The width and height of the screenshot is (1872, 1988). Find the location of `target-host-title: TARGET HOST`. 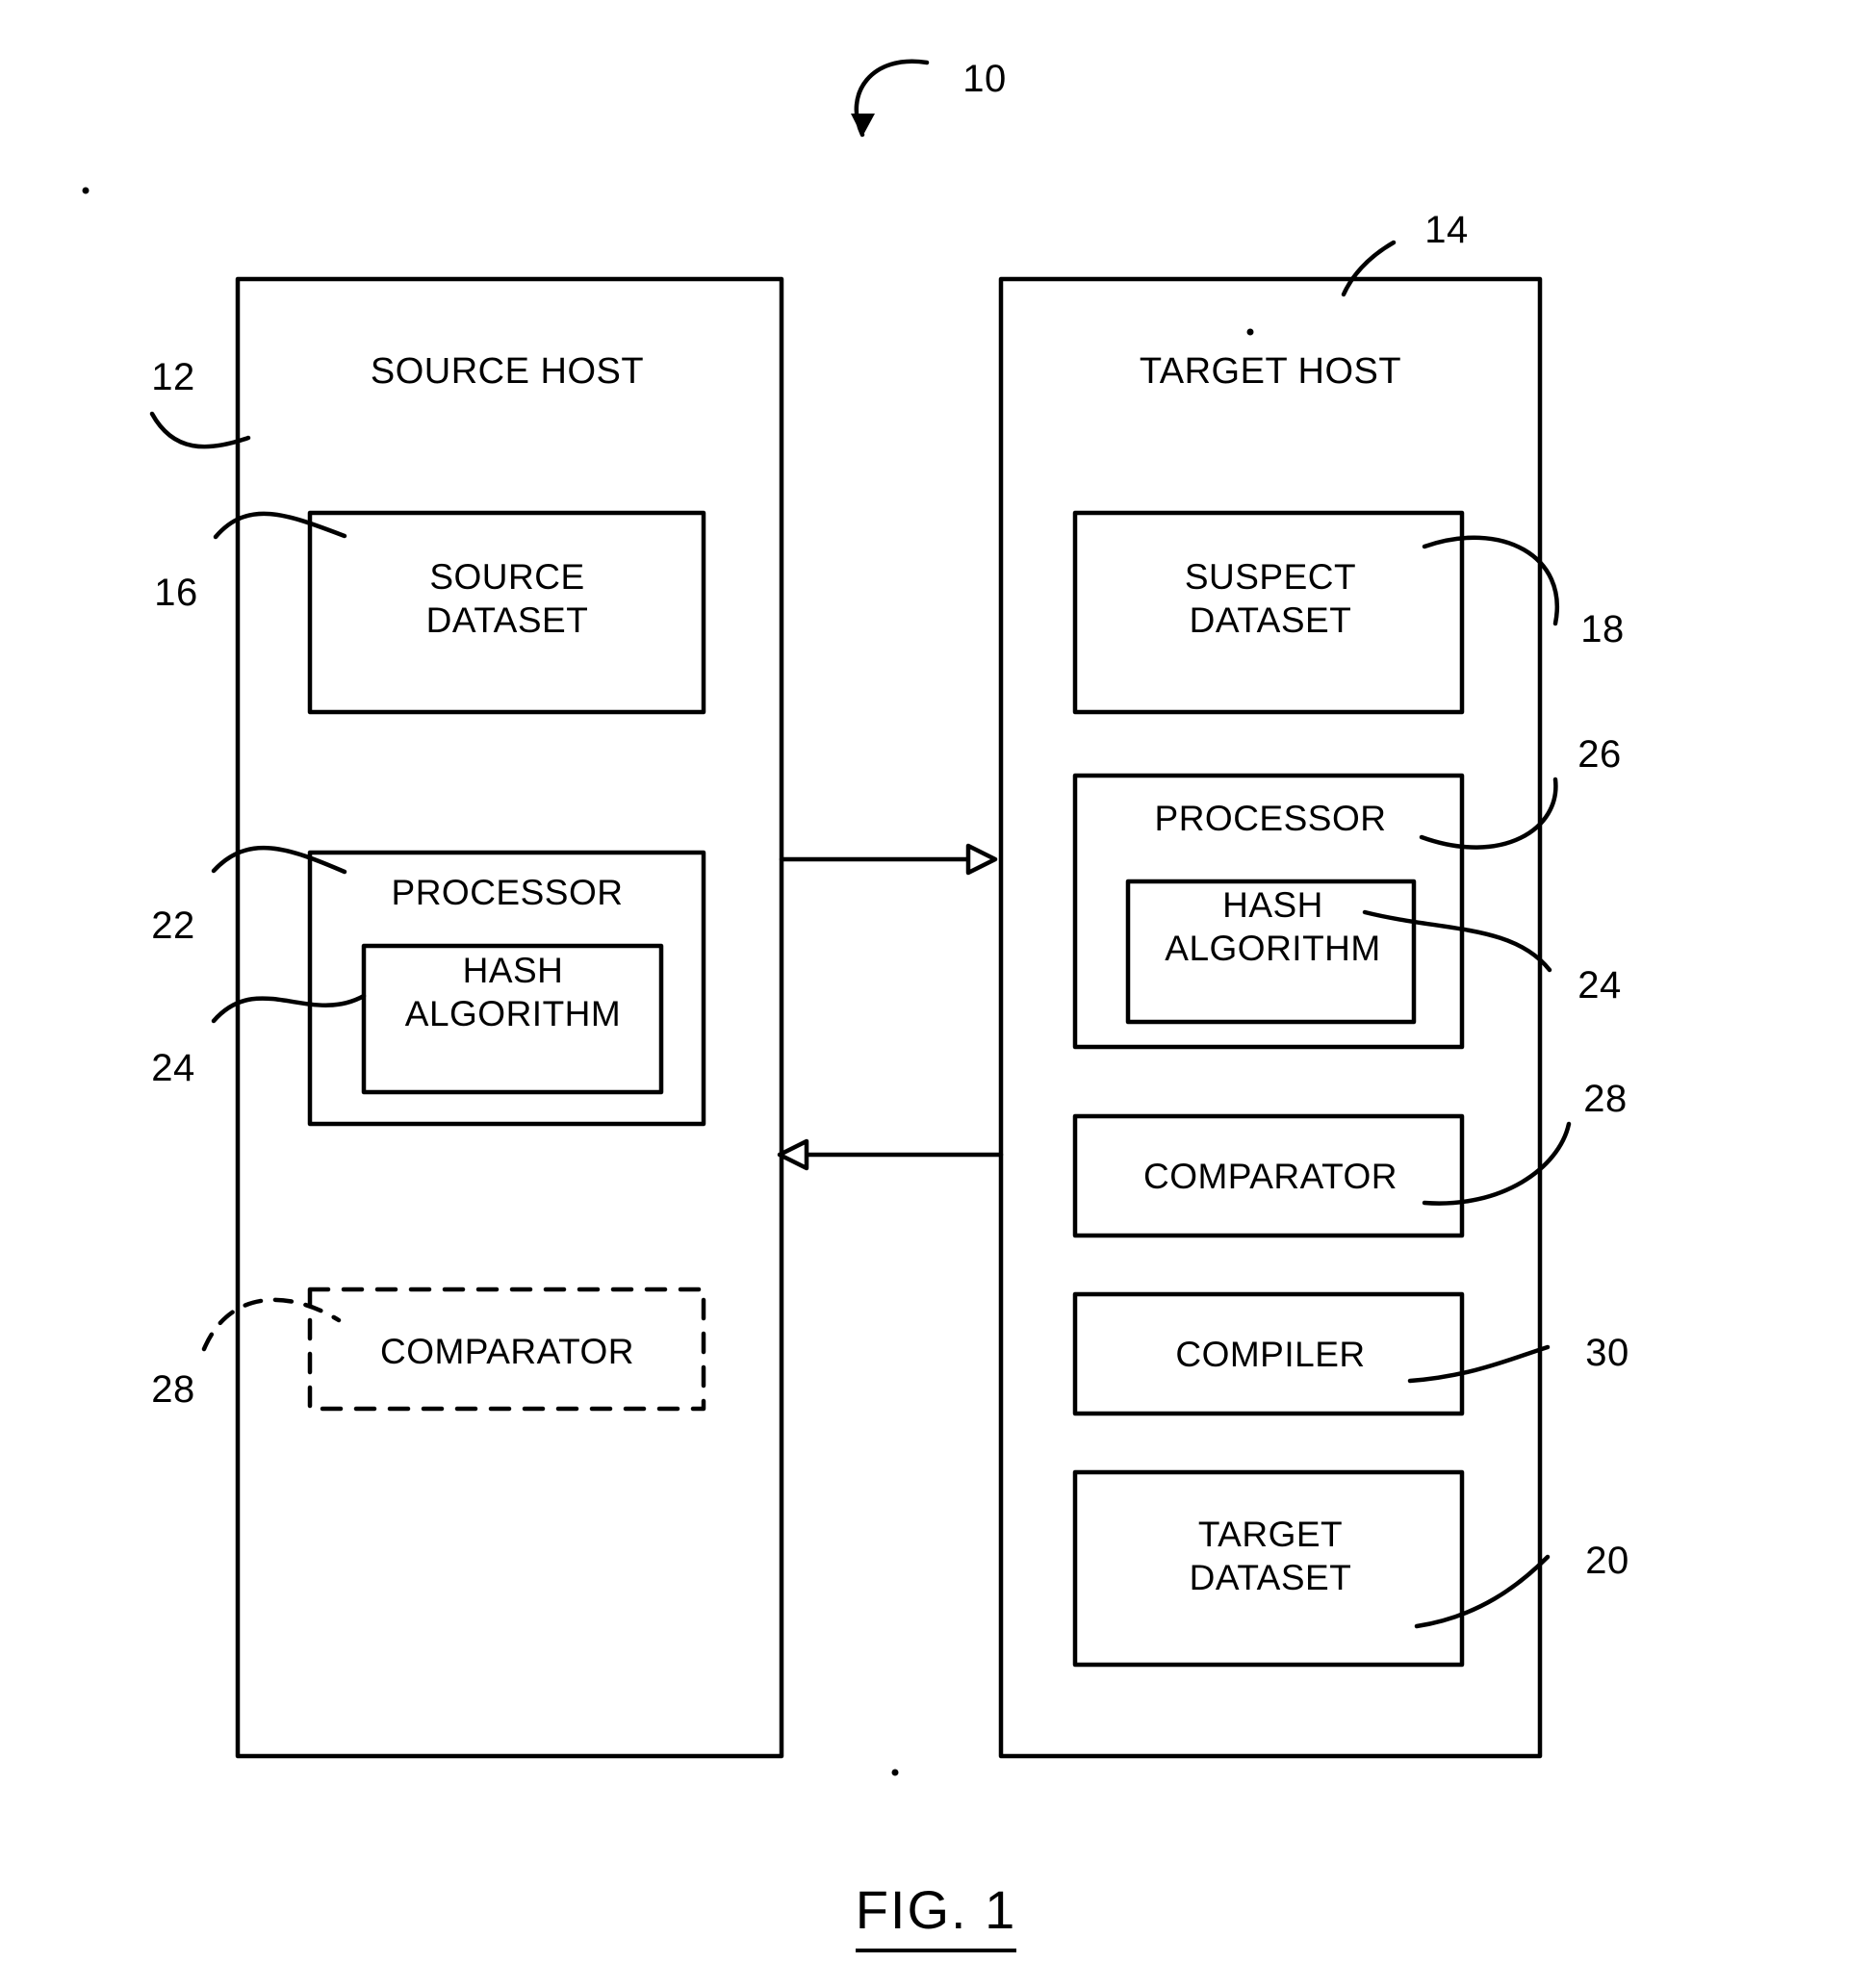

target-host-title: TARGET HOST is located at coordinates (1270, 371).